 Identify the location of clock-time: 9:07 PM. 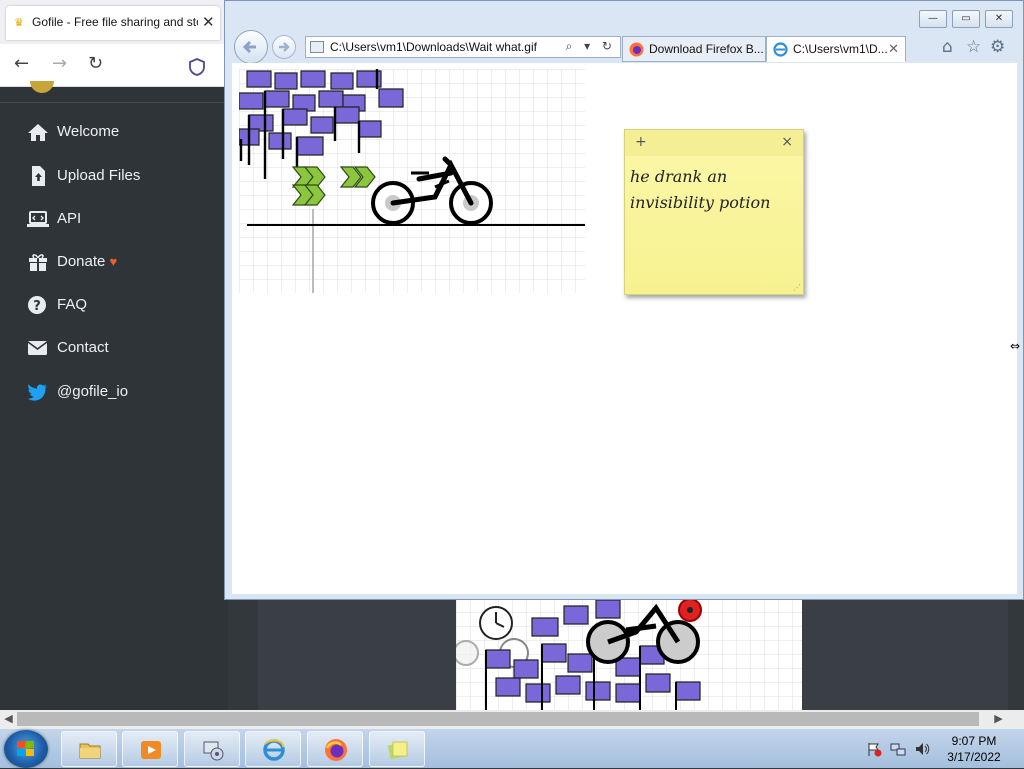
(974, 741).